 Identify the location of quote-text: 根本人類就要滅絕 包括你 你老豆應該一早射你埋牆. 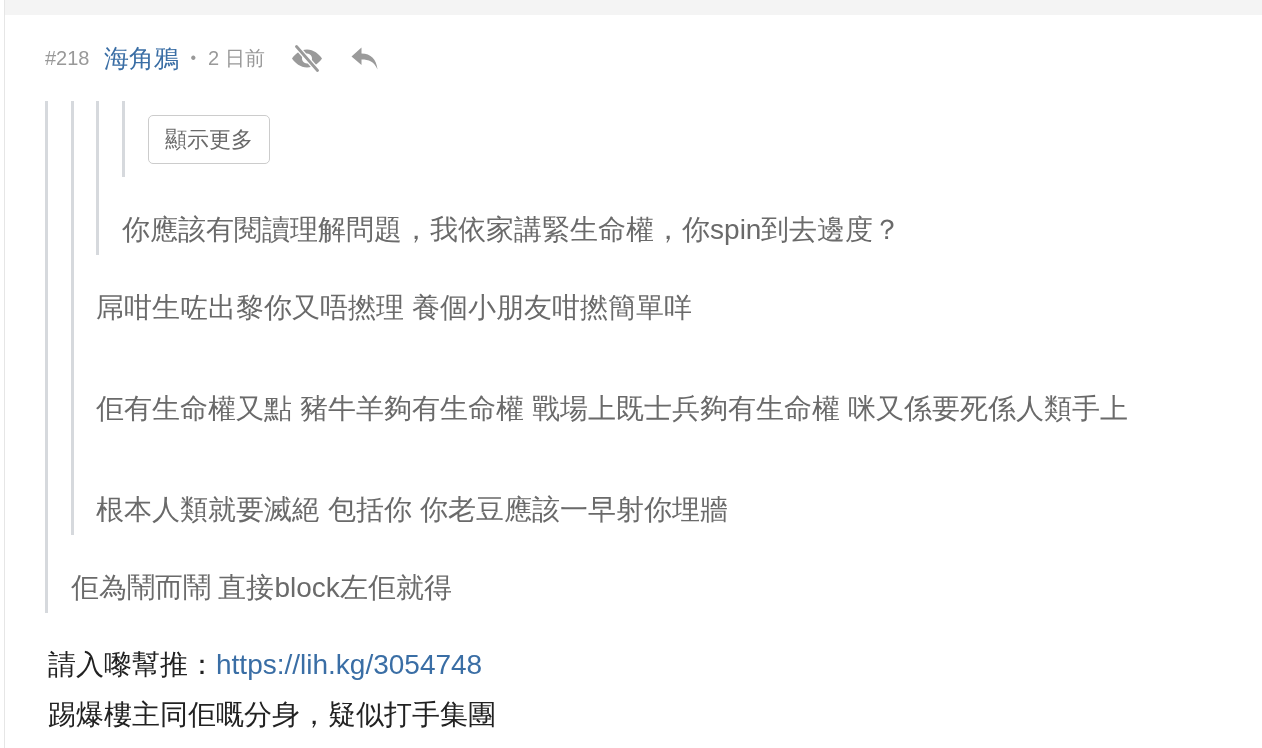
(412, 510).